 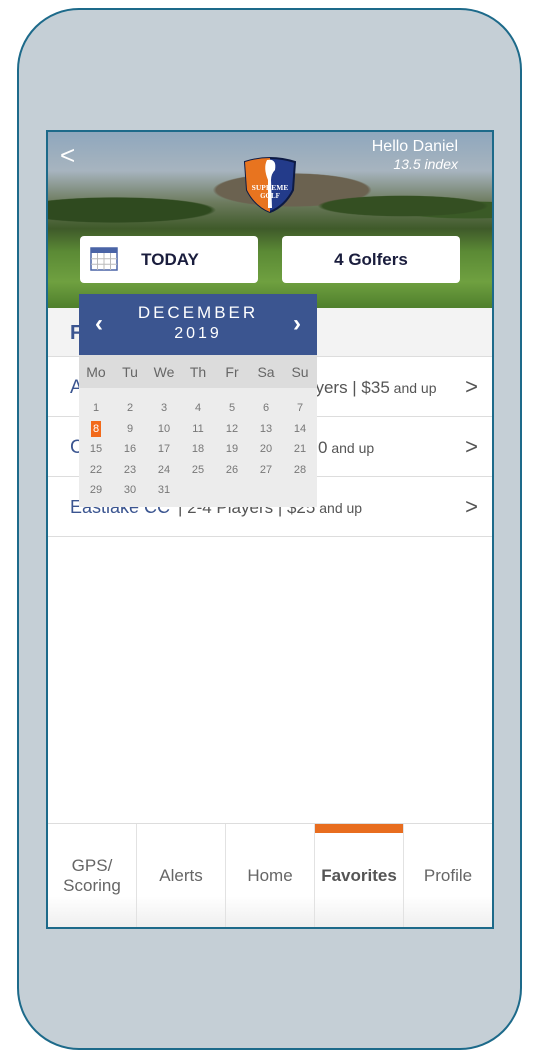 I want to click on calendar-day: 3, so click(x=164, y=408).